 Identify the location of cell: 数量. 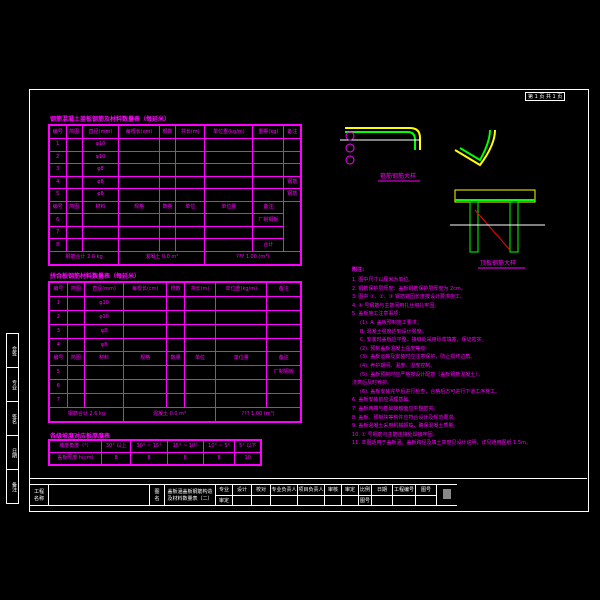
(167, 207).